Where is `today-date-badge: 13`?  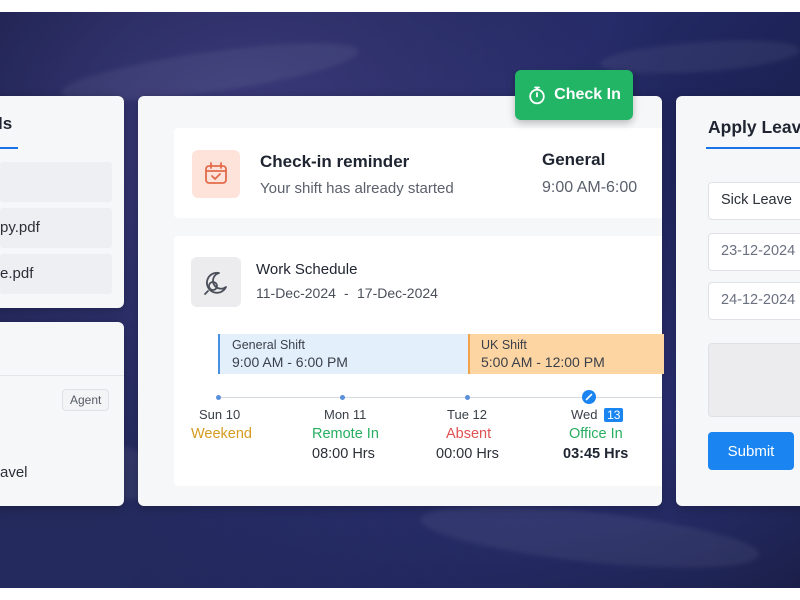
today-date-badge: 13 is located at coordinates (614, 415).